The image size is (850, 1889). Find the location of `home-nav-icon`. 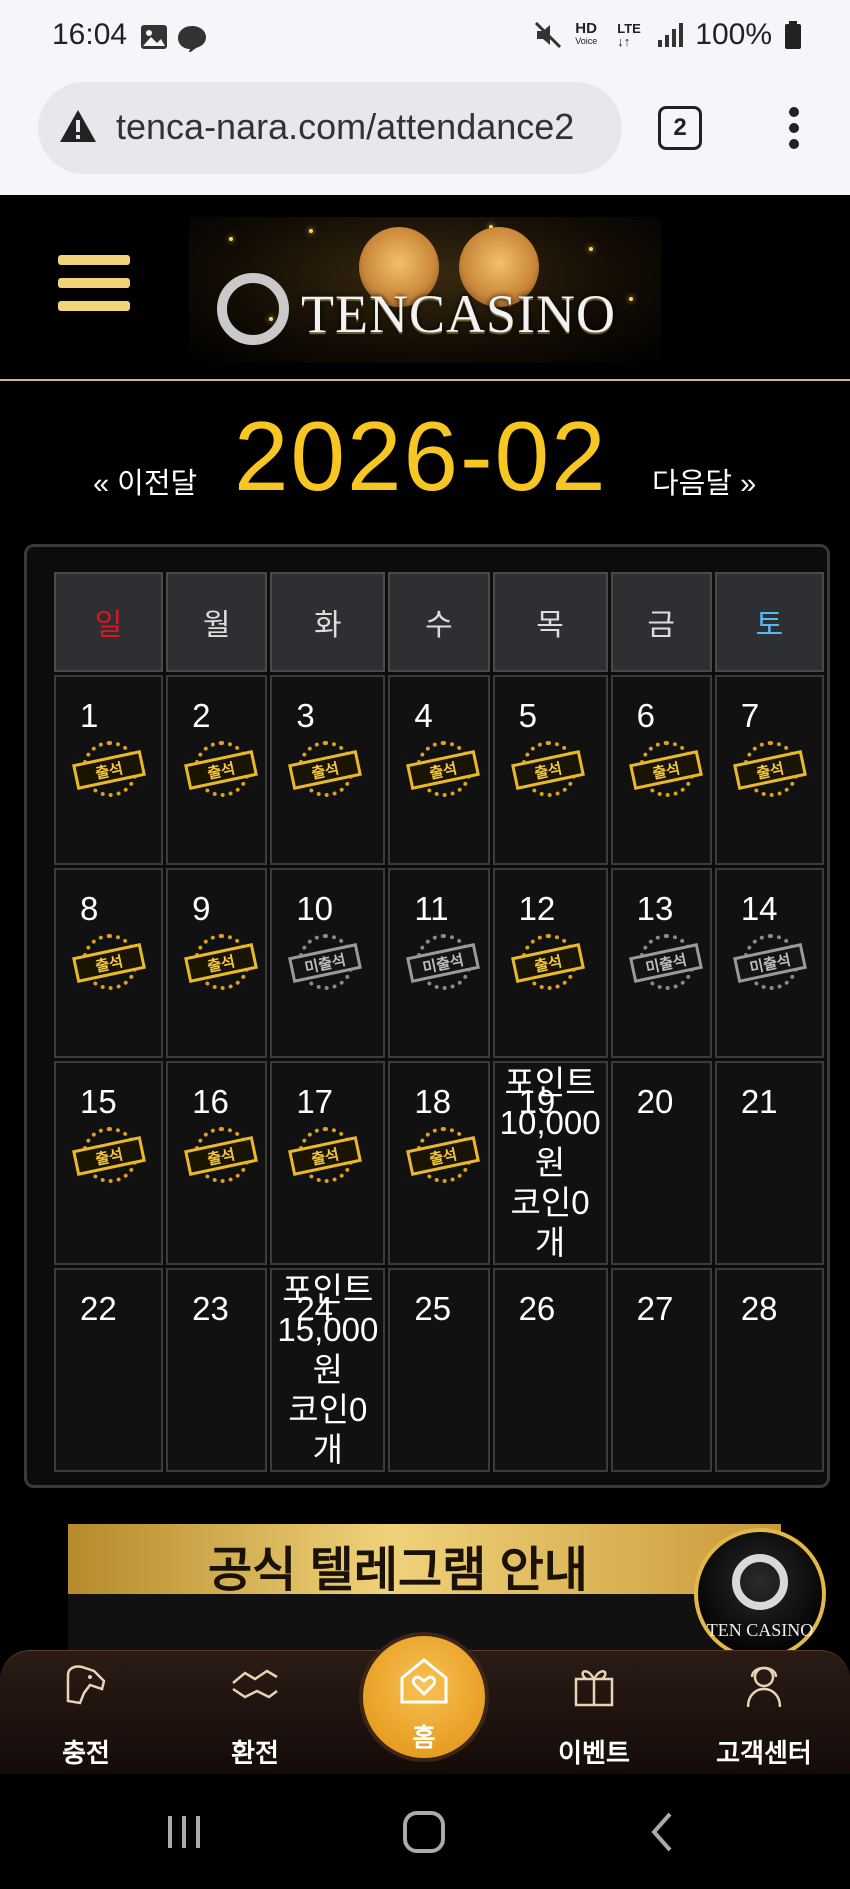

home-nav-icon is located at coordinates (424, 1832).